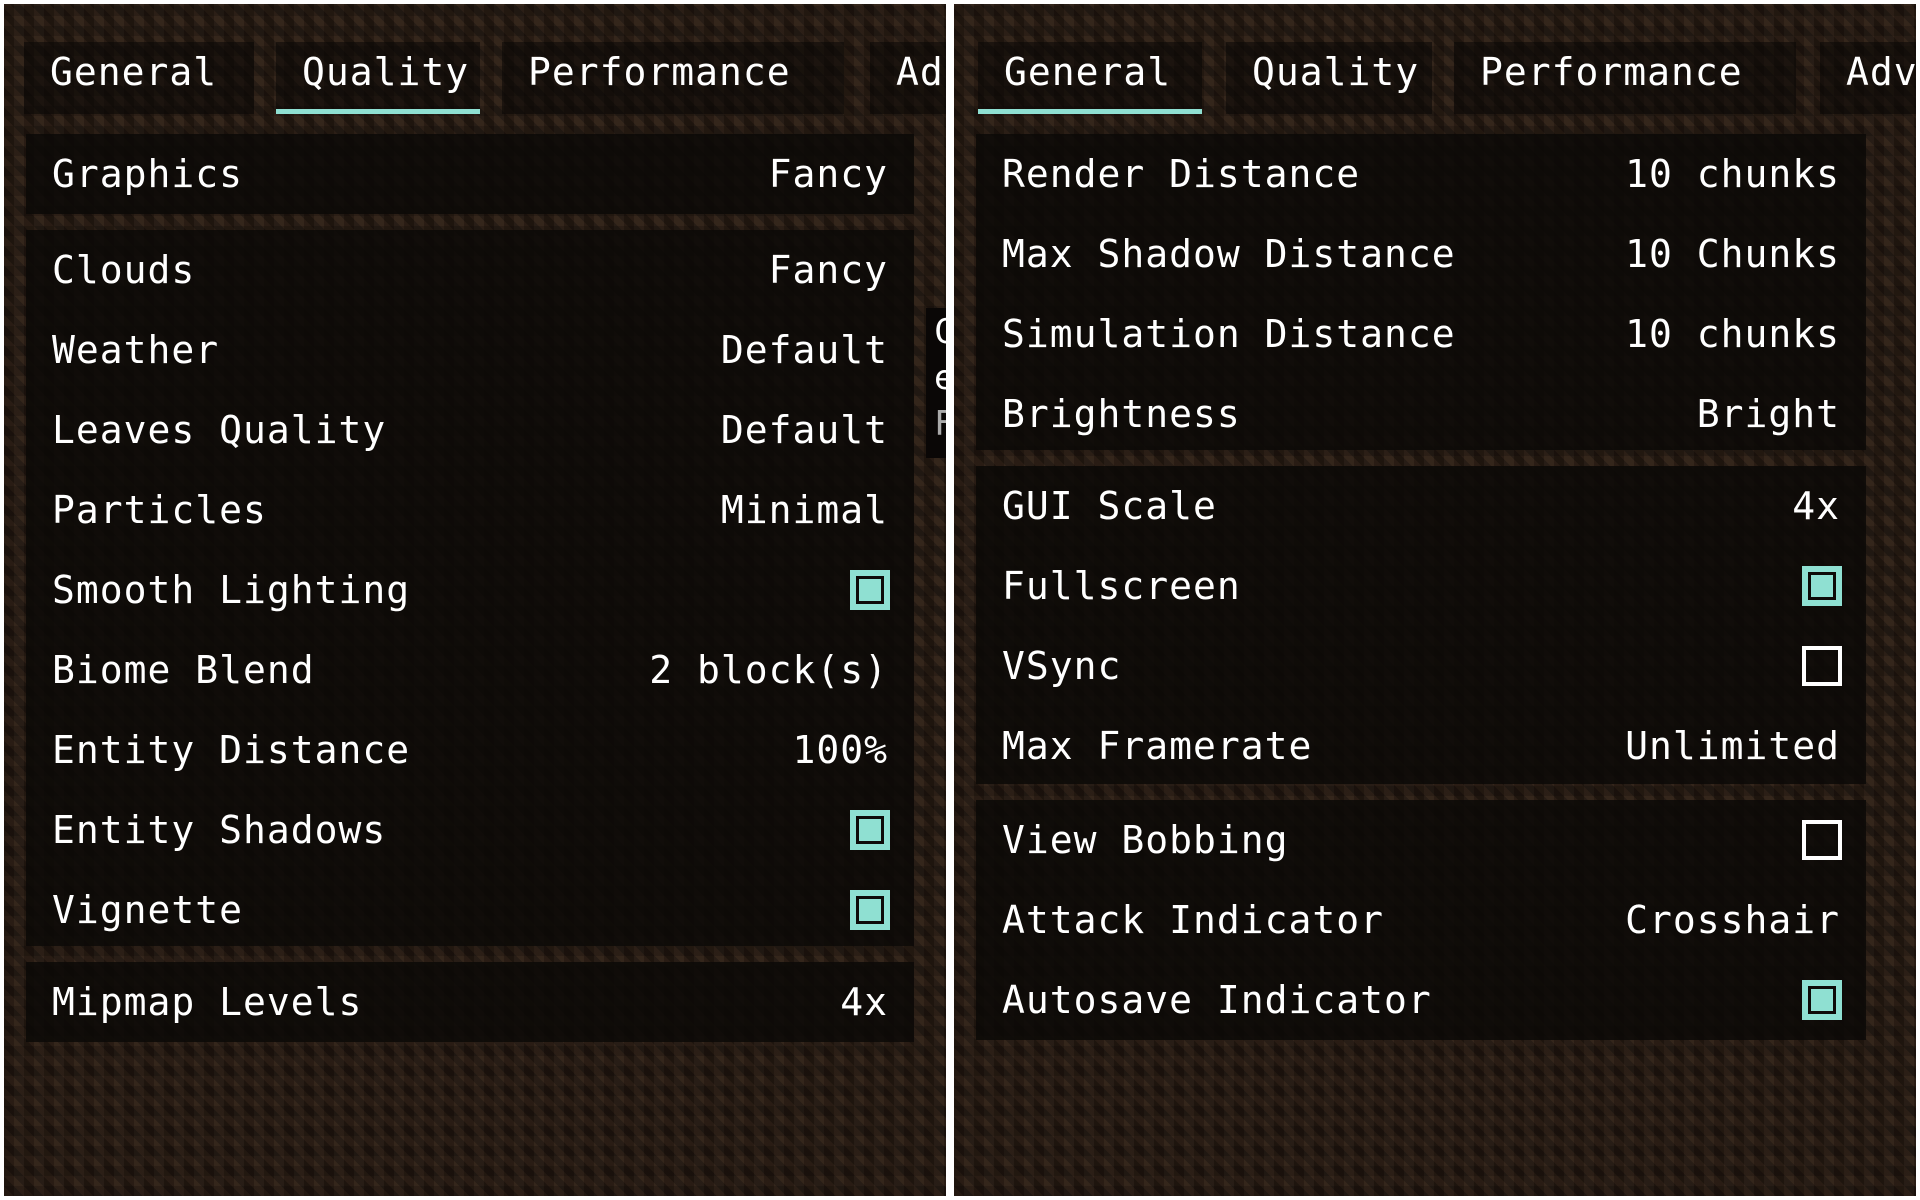 The height and width of the screenshot is (1200, 1920). Describe the element at coordinates (1109, 506) in the screenshot. I see `setting-label: GUI Scale` at that location.